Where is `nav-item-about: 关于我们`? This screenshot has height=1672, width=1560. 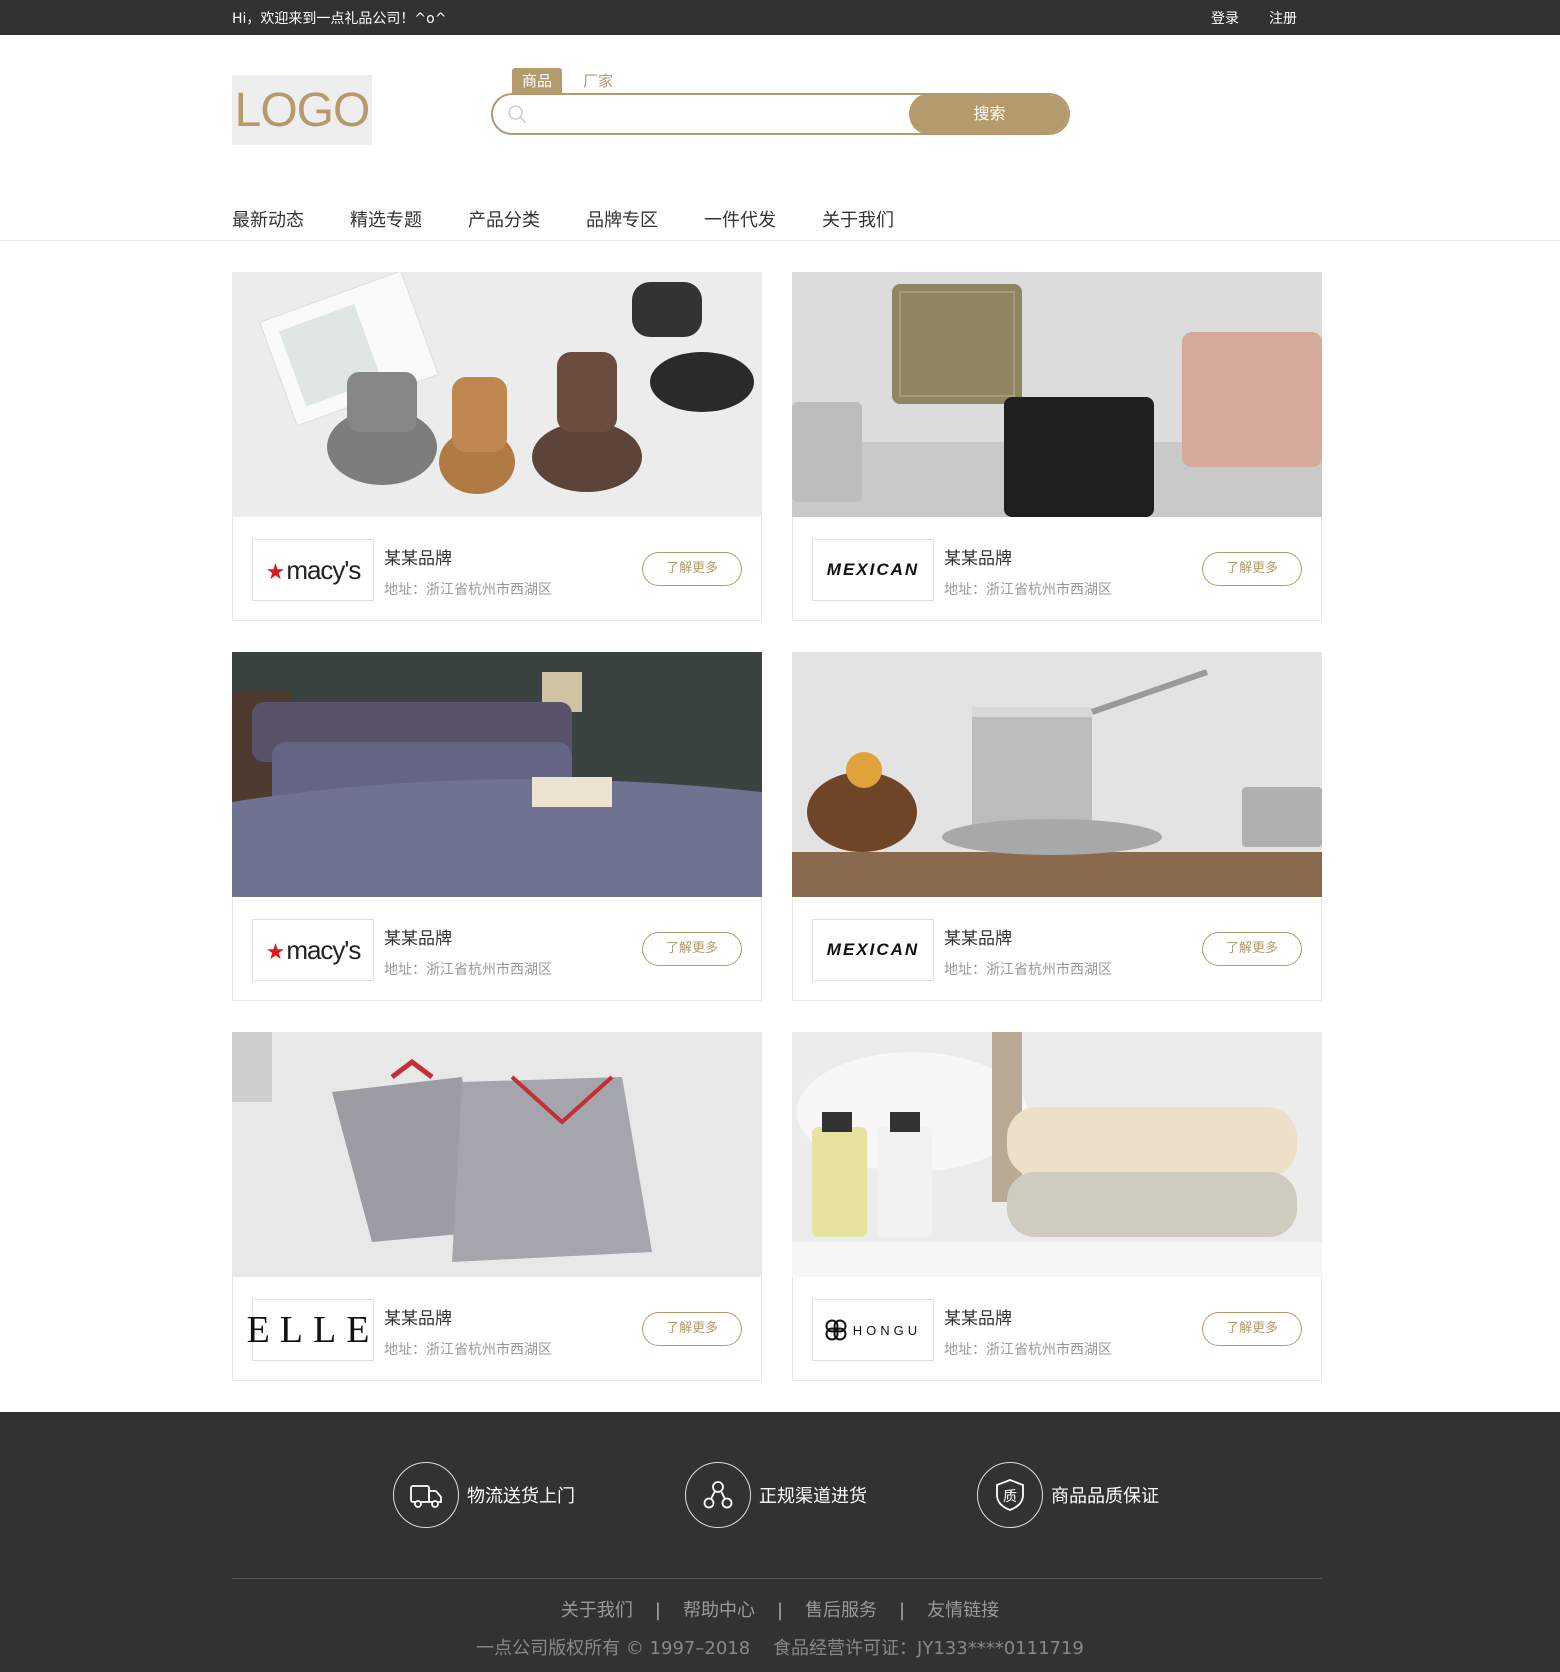 nav-item-about: 关于我们 is located at coordinates (858, 218).